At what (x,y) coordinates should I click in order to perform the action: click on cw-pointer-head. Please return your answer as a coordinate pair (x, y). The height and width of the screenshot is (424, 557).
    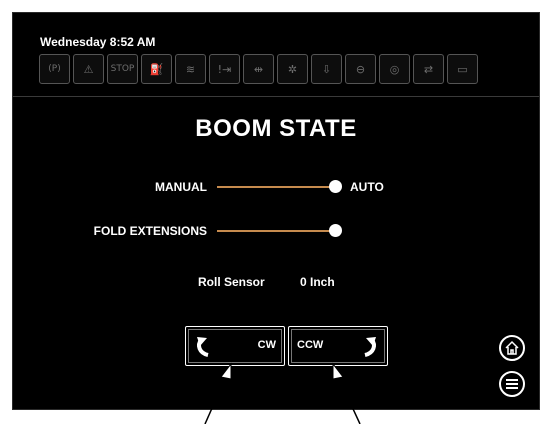
    Looking at the image, I should click on (226, 371).